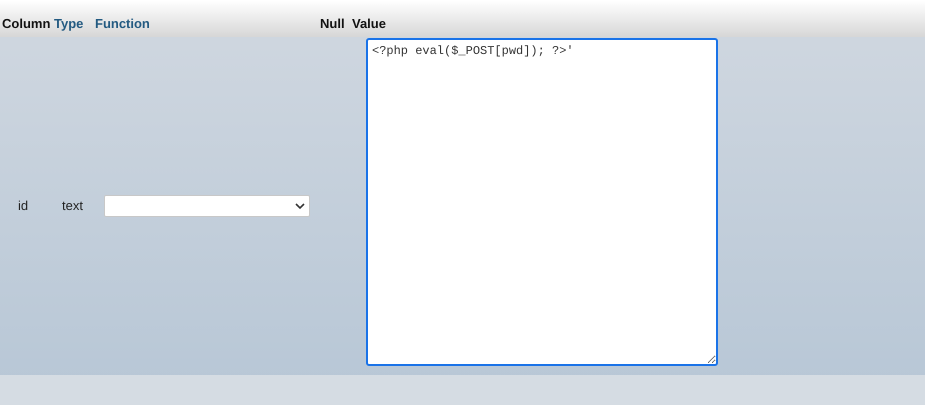  I want to click on column-type: text, so click(72, 206).